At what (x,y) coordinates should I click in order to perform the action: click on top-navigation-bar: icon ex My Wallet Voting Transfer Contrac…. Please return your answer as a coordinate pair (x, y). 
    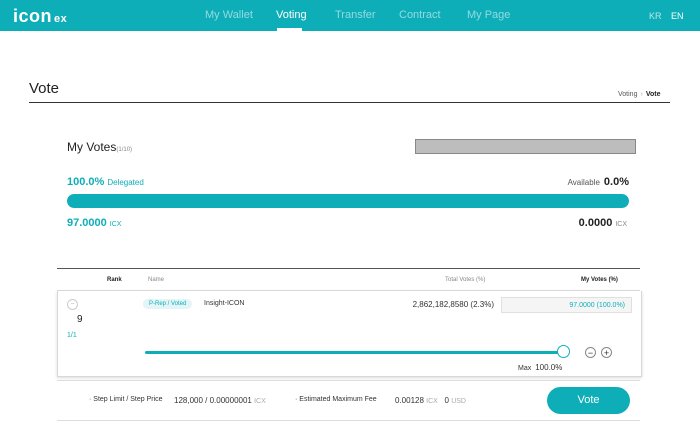
    Looking at the image, I should click on (350, 15).